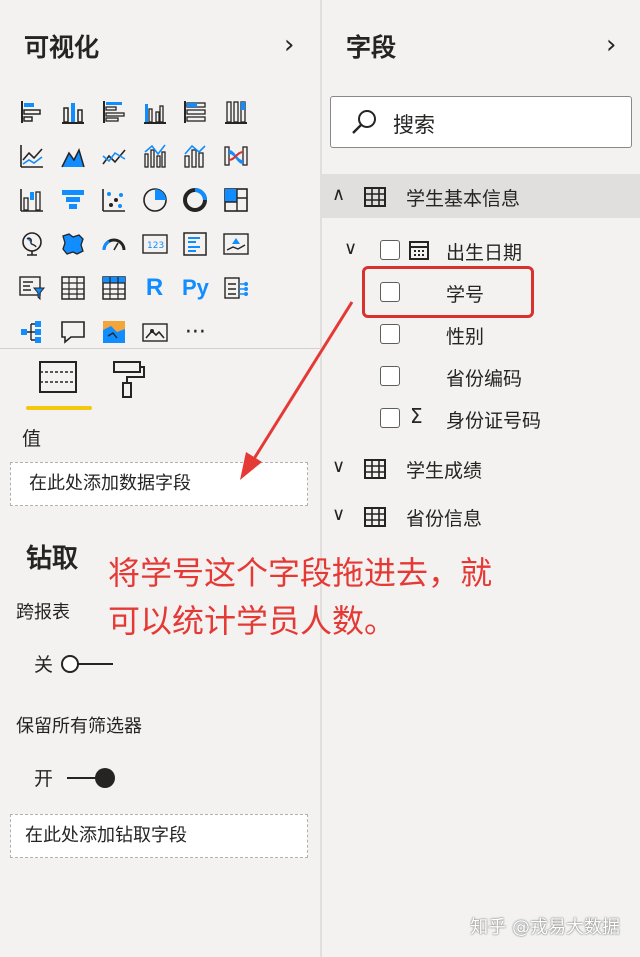  I want to click on annotation-line-2: 可以统计学员人数。, so click(252, 621).